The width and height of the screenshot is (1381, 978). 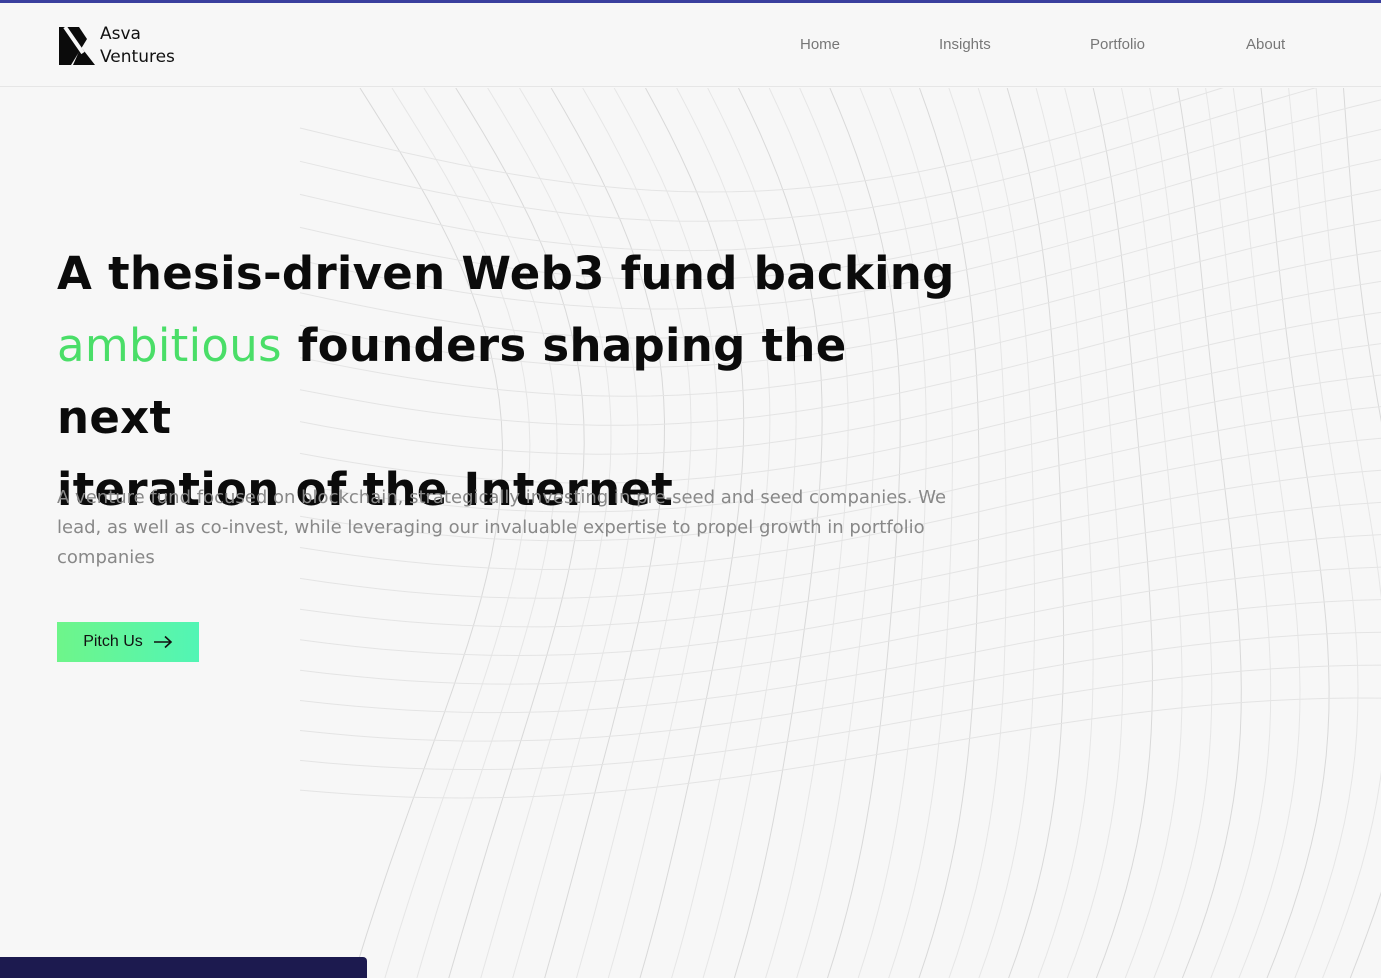 I want to click on bottom-dark-bar, so click(x=183, y=967).